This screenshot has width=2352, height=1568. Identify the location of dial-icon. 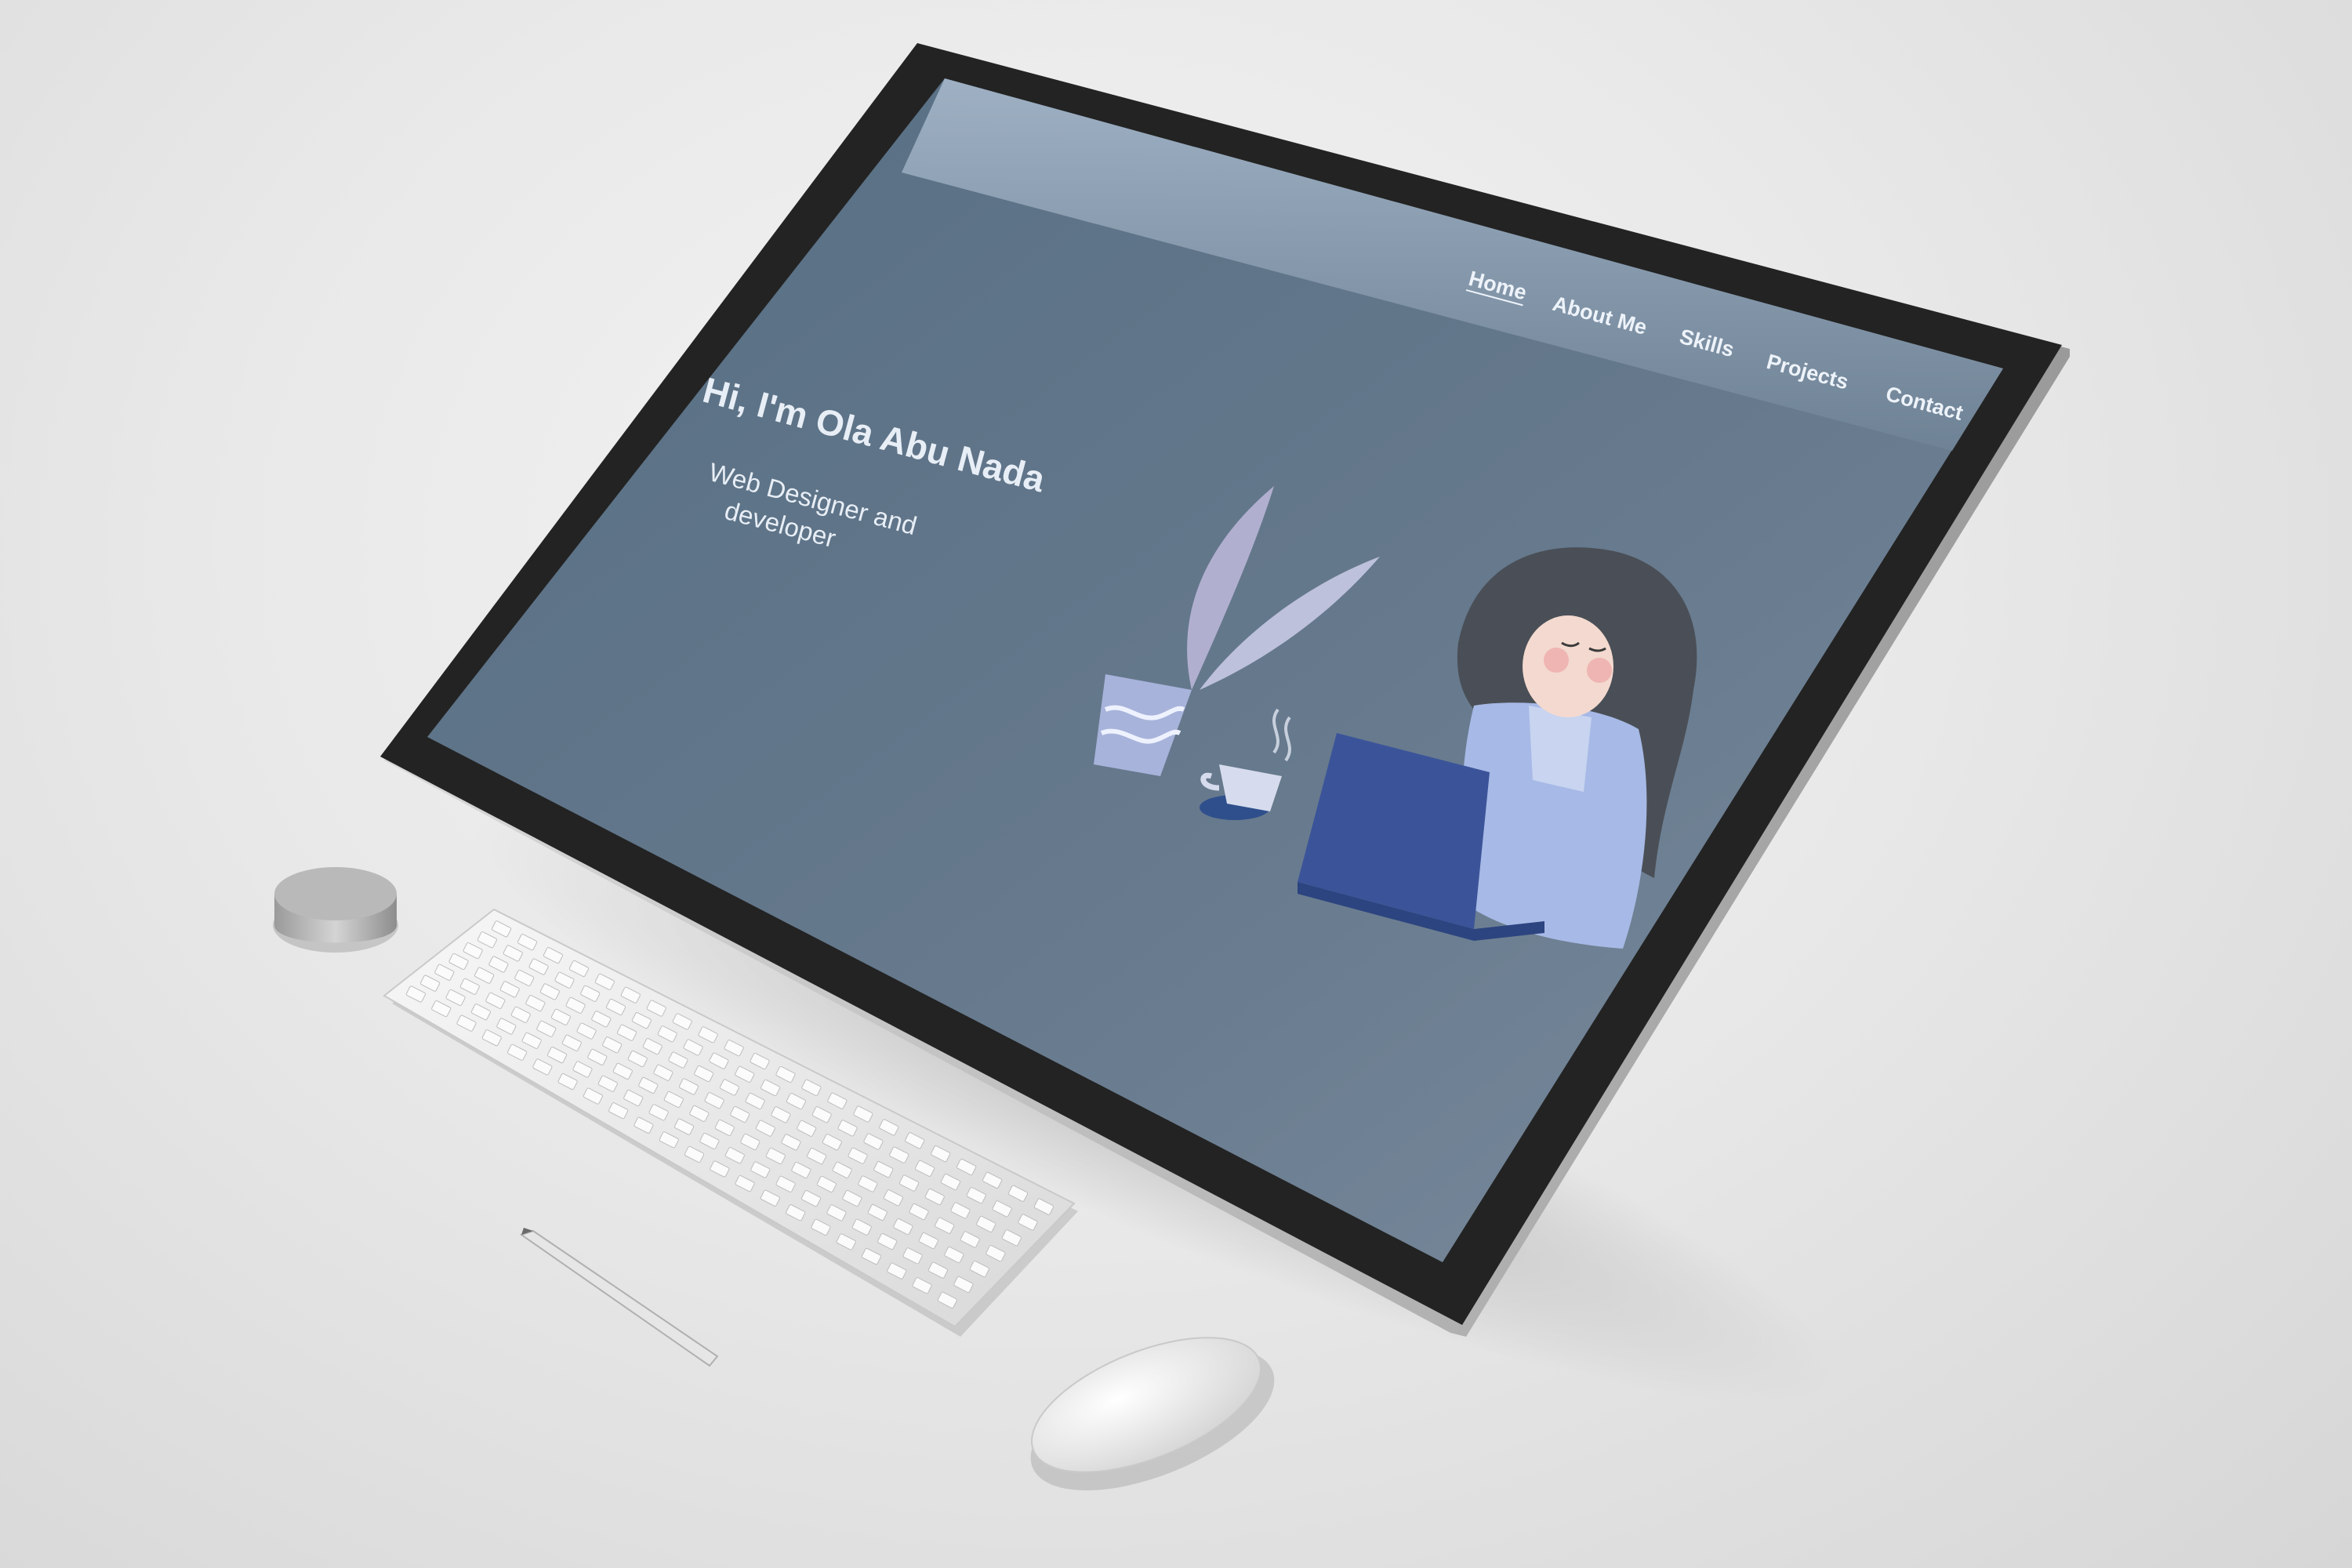
(335, 910).